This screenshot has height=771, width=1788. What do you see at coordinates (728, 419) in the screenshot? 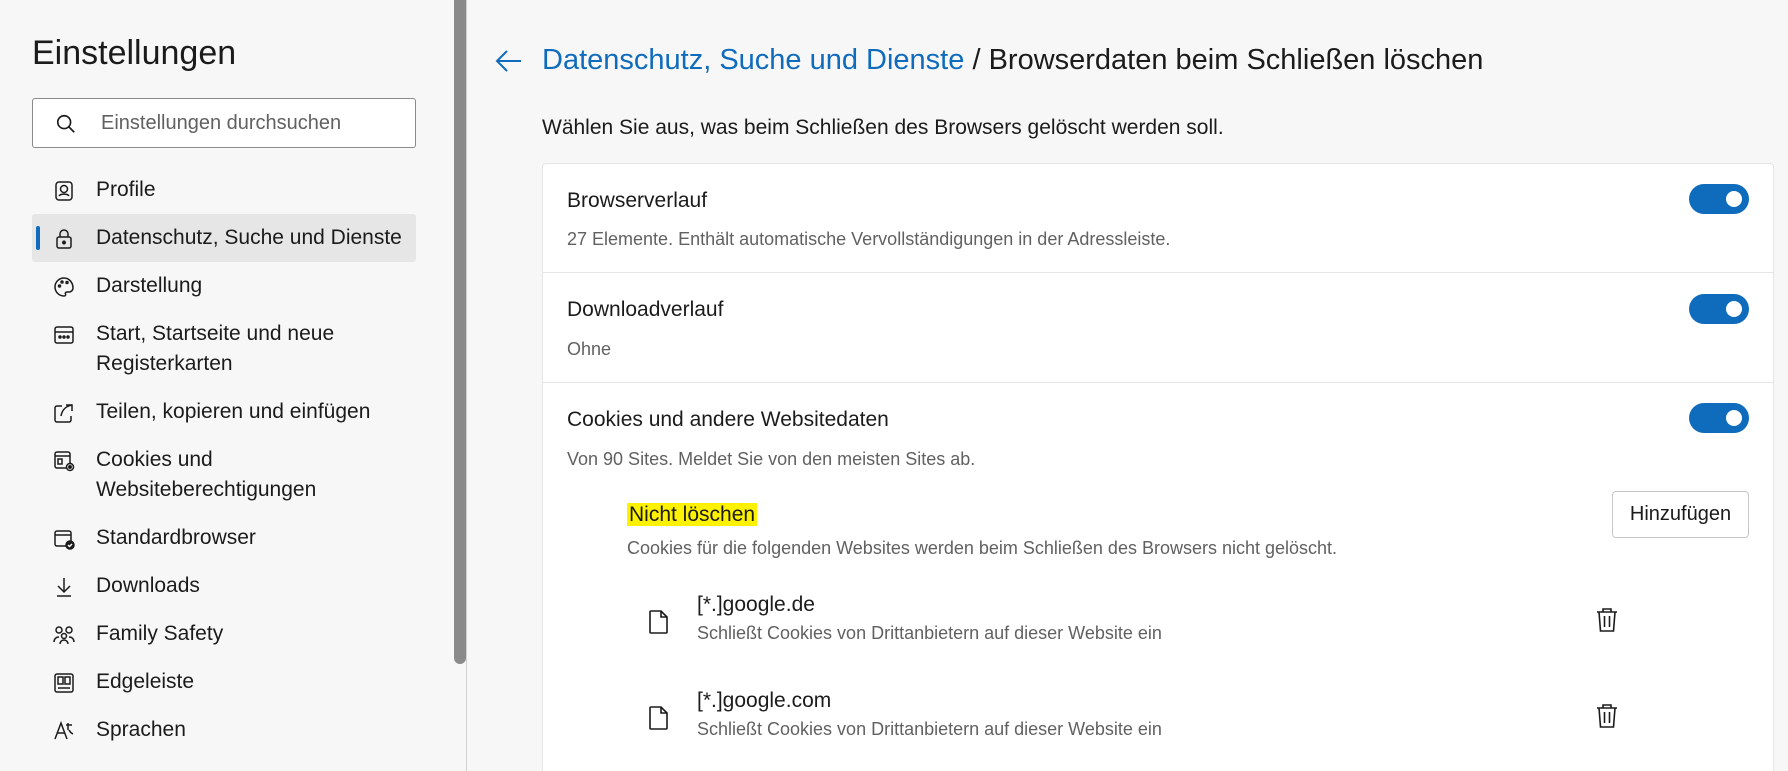
I see `setting-title: Cookies und andere Websitedaten` at bounding box center [728, 419].